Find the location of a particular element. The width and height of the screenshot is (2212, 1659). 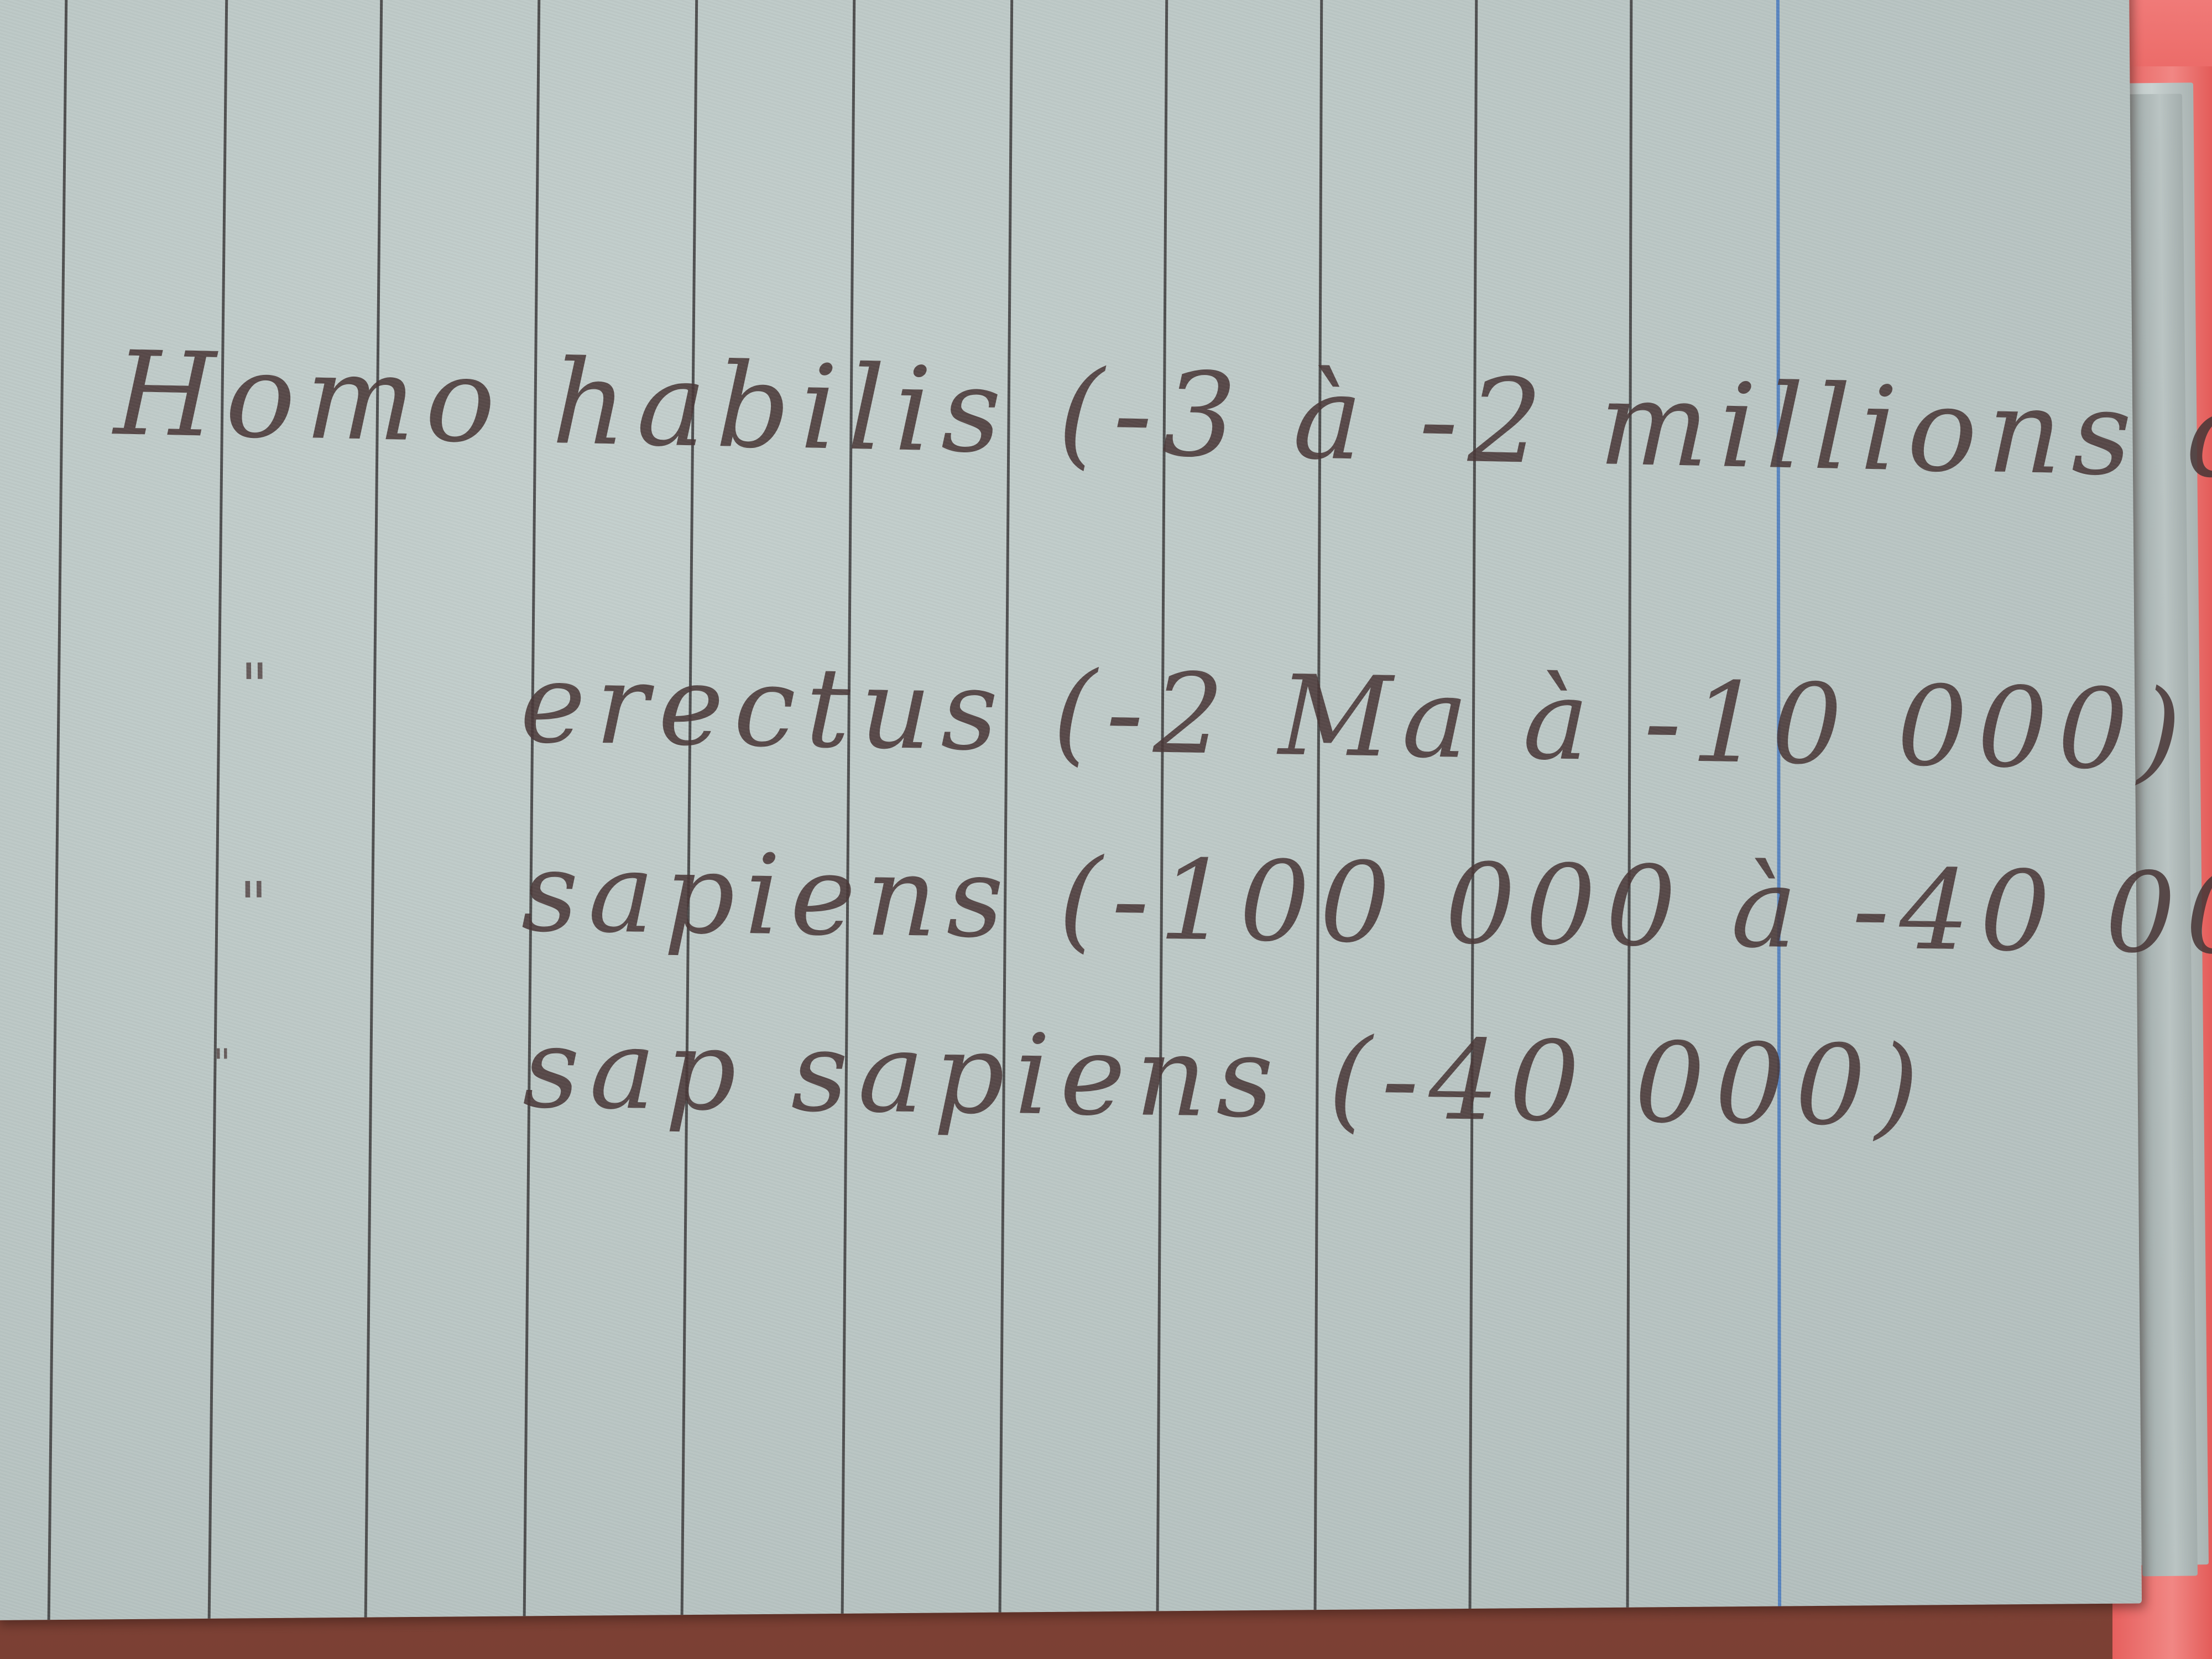

margin-line is located at coordinates (1779, 803).